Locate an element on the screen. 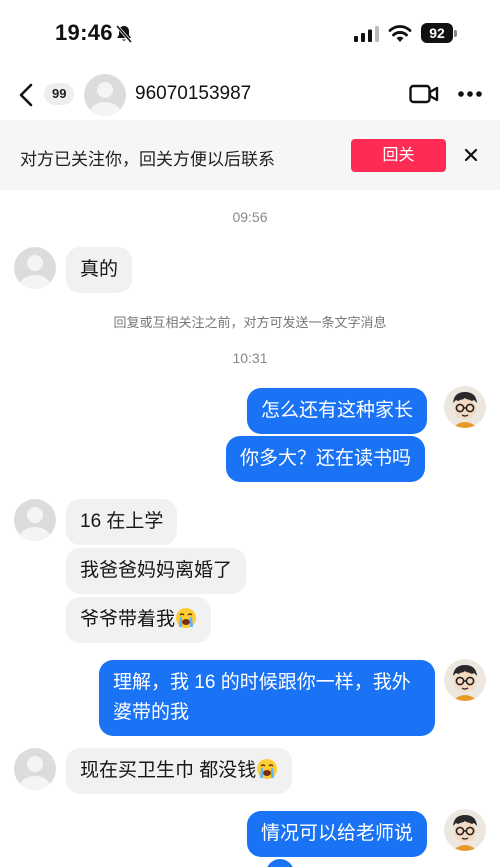 The image size is (500, 867). chat-header: 99 96070153987 is located at coordinates (250, 94).